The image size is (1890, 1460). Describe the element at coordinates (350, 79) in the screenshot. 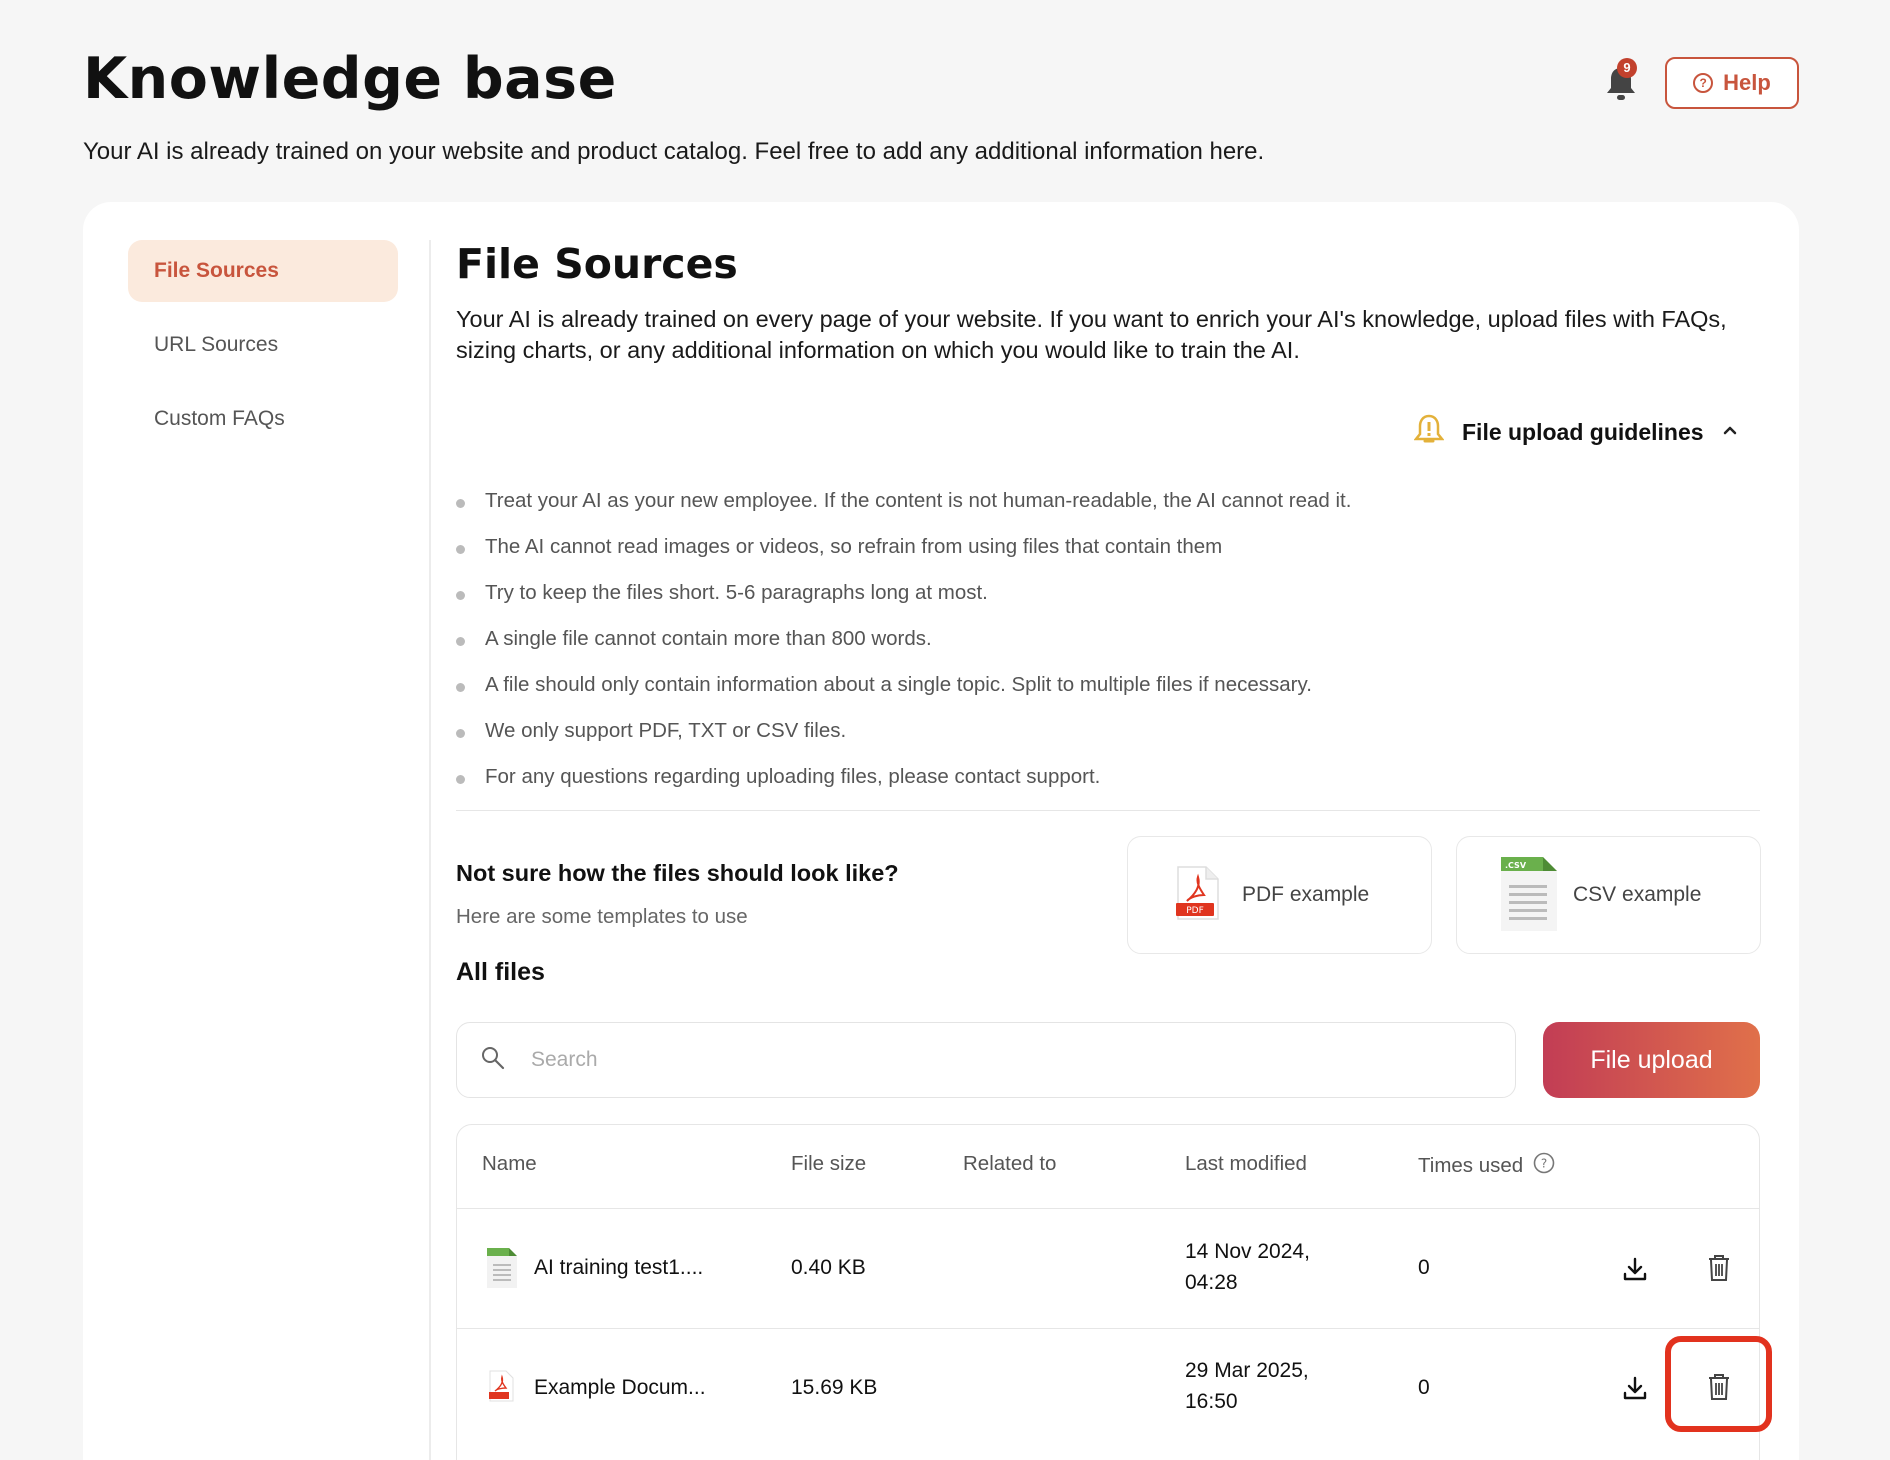

I see `page-title: Knowledge base` at that location.